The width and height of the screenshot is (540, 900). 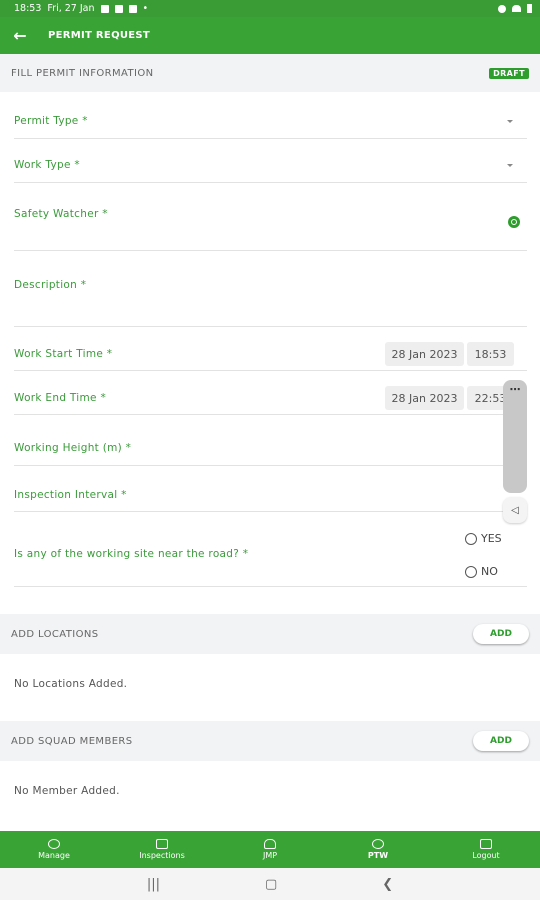 I want to click on more-icon: ⋯, so click(x=515, y=389).